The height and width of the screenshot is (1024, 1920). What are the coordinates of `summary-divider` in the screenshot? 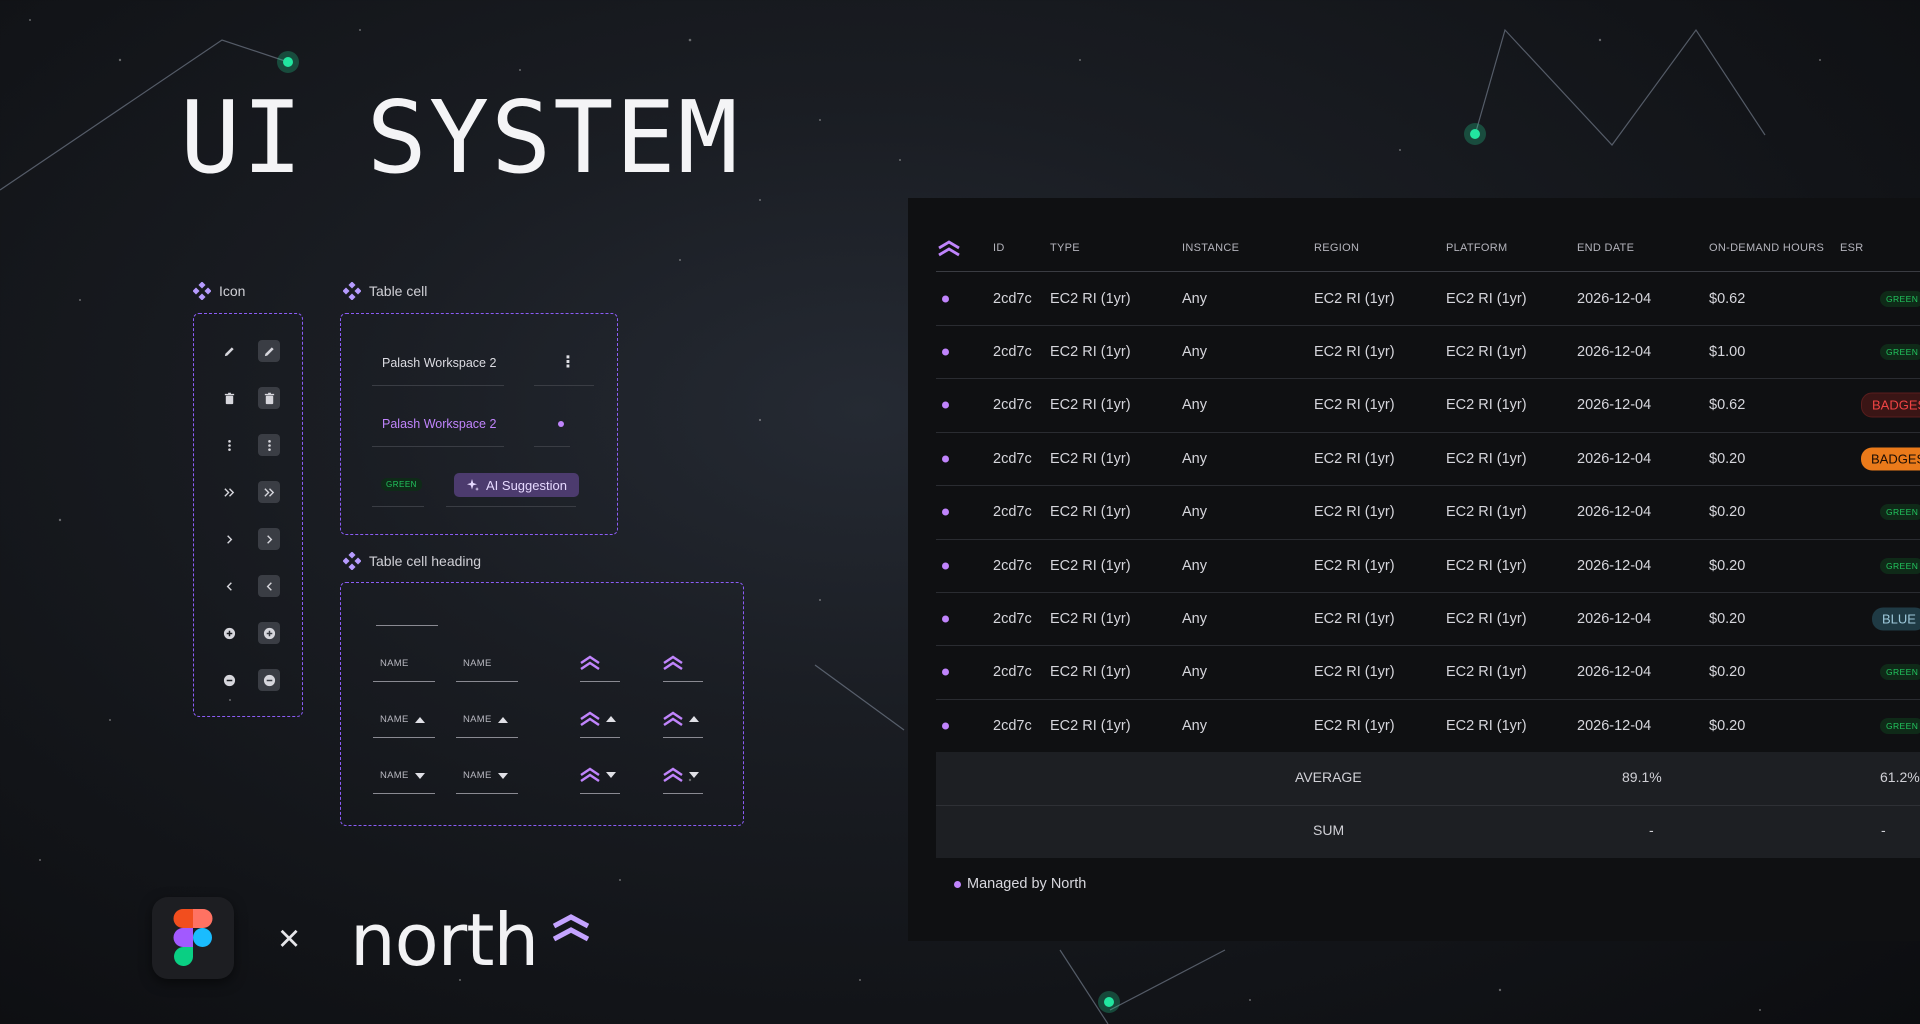 It's located at (1428, 805).